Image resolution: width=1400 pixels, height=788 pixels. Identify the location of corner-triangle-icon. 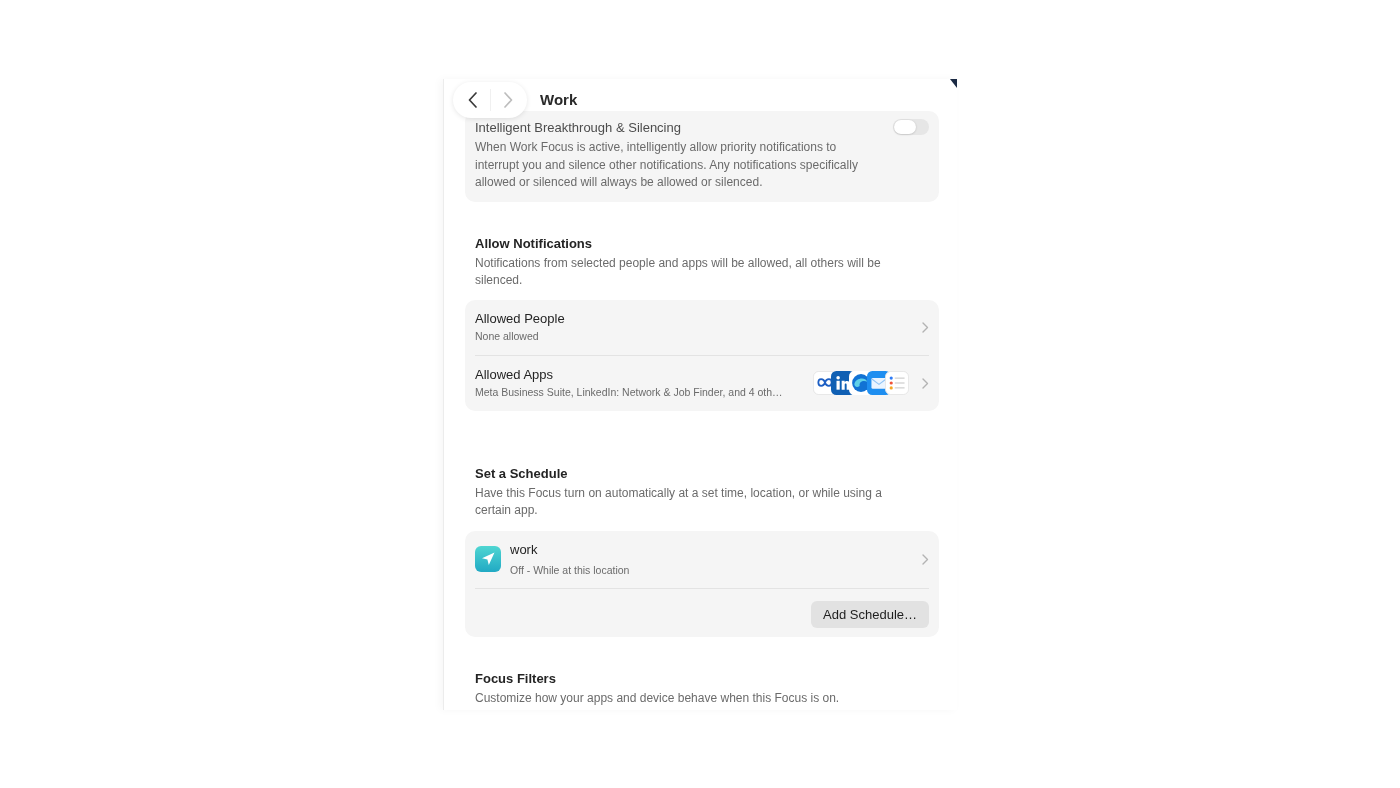
(953, 83).